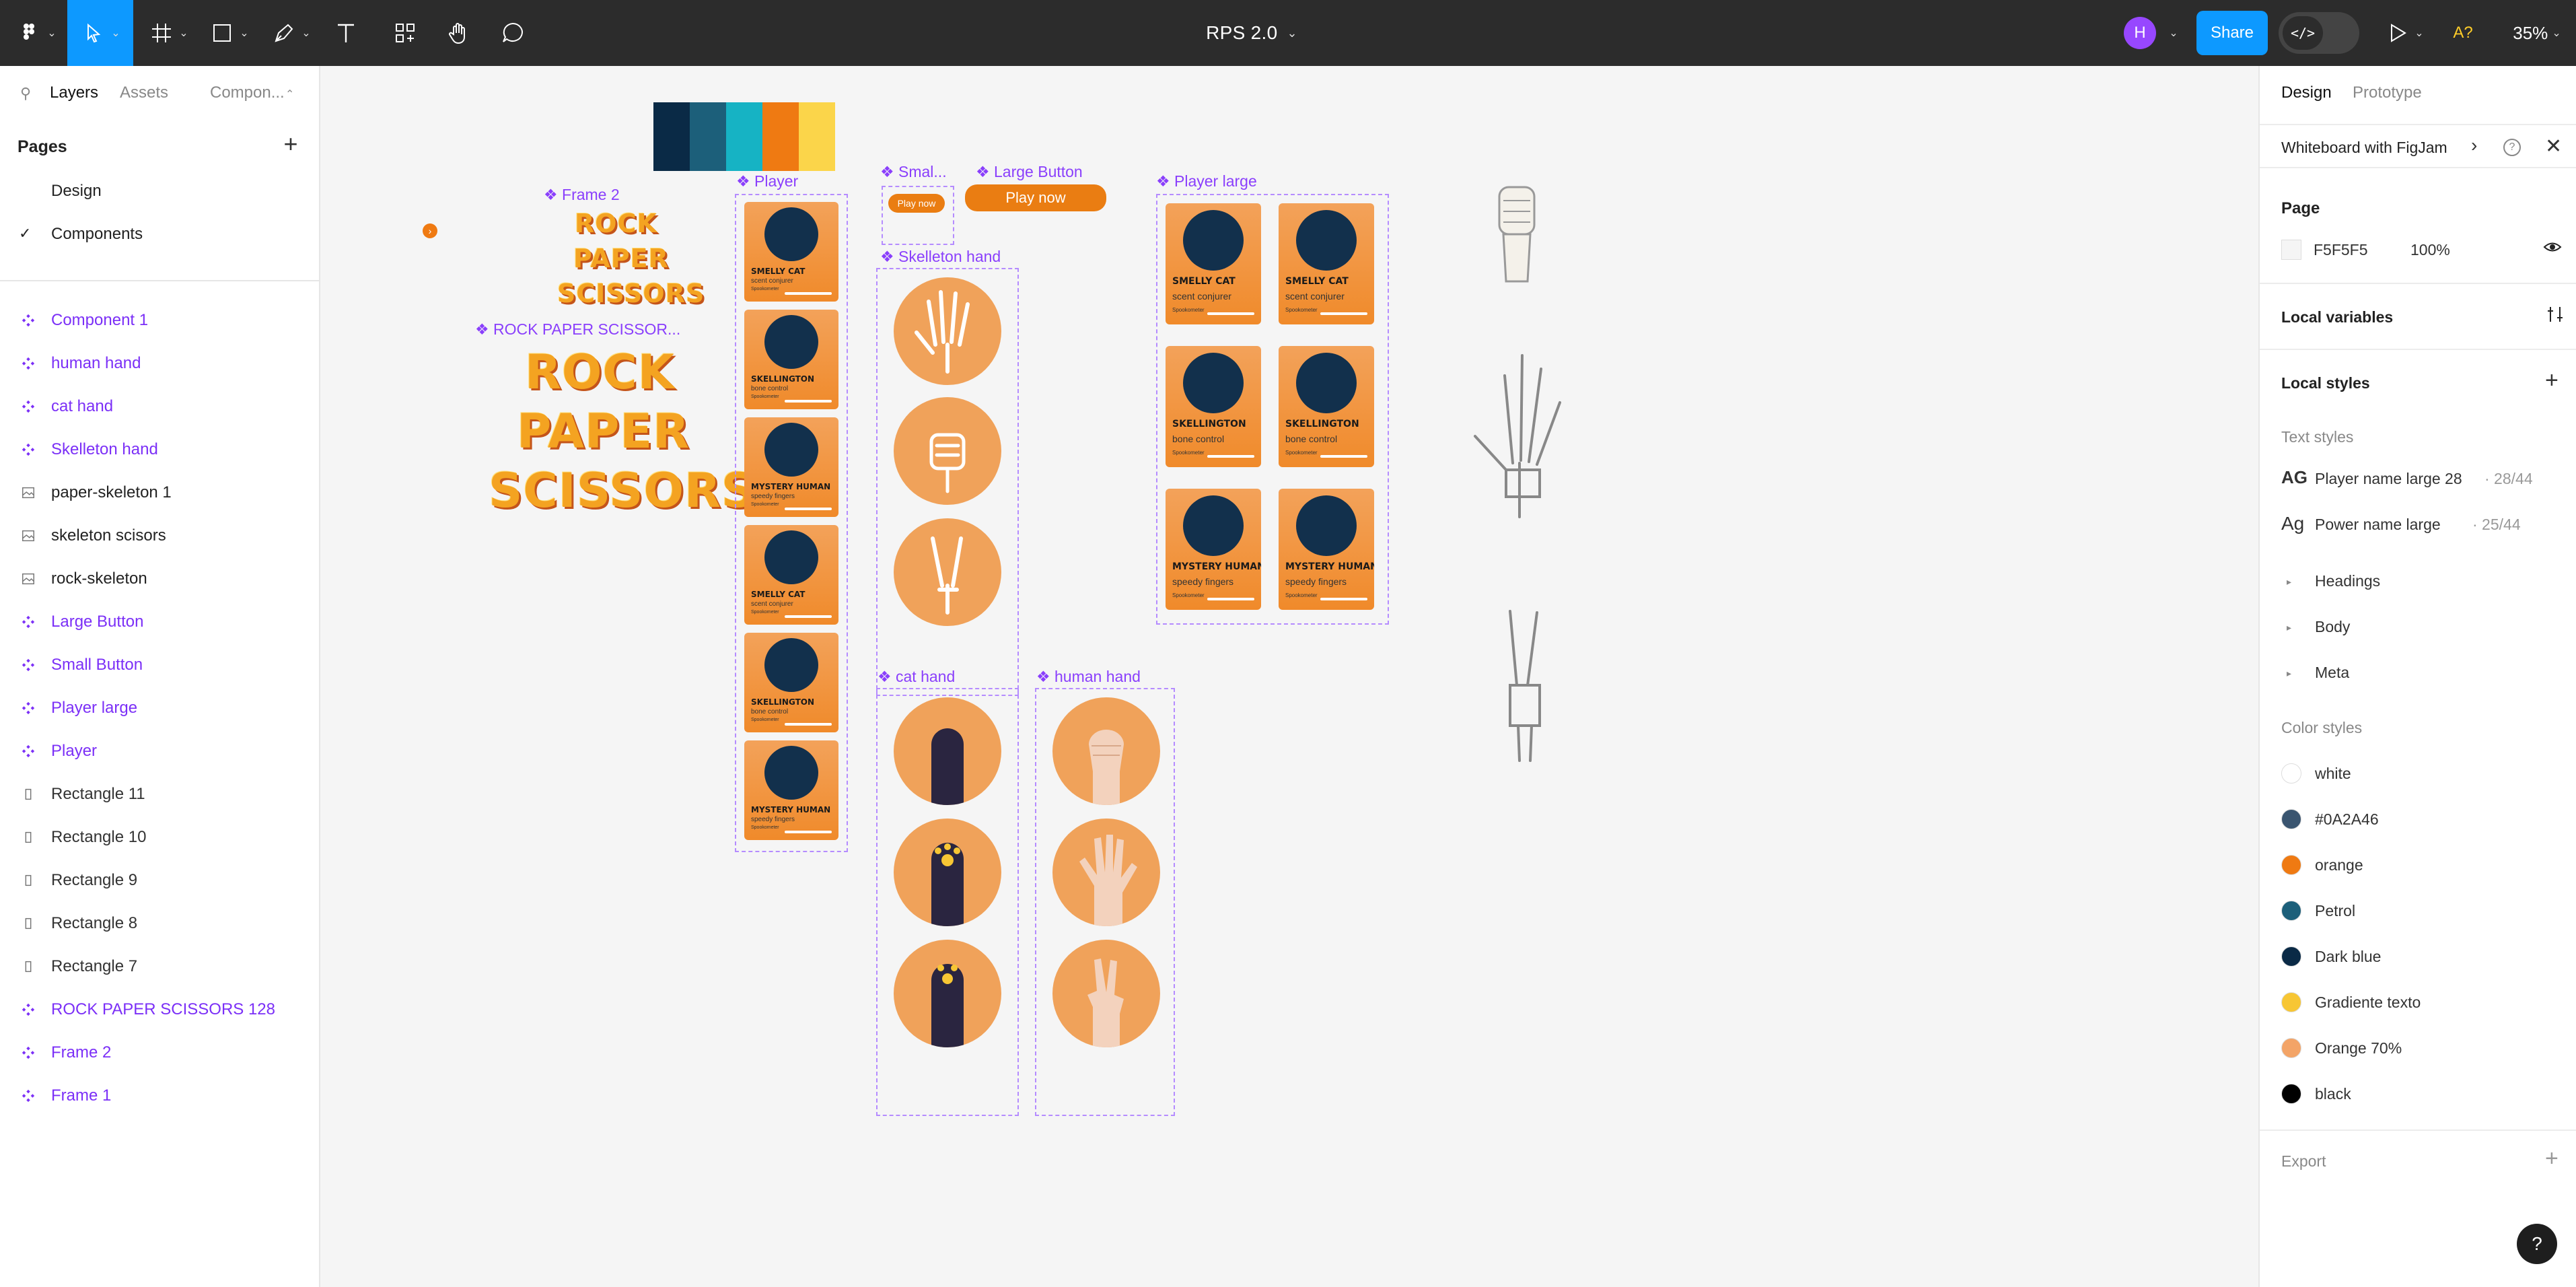  Describe the element at coordinates (159, 665) in the screenshot. I see `layer-row: Small Button` at that location.